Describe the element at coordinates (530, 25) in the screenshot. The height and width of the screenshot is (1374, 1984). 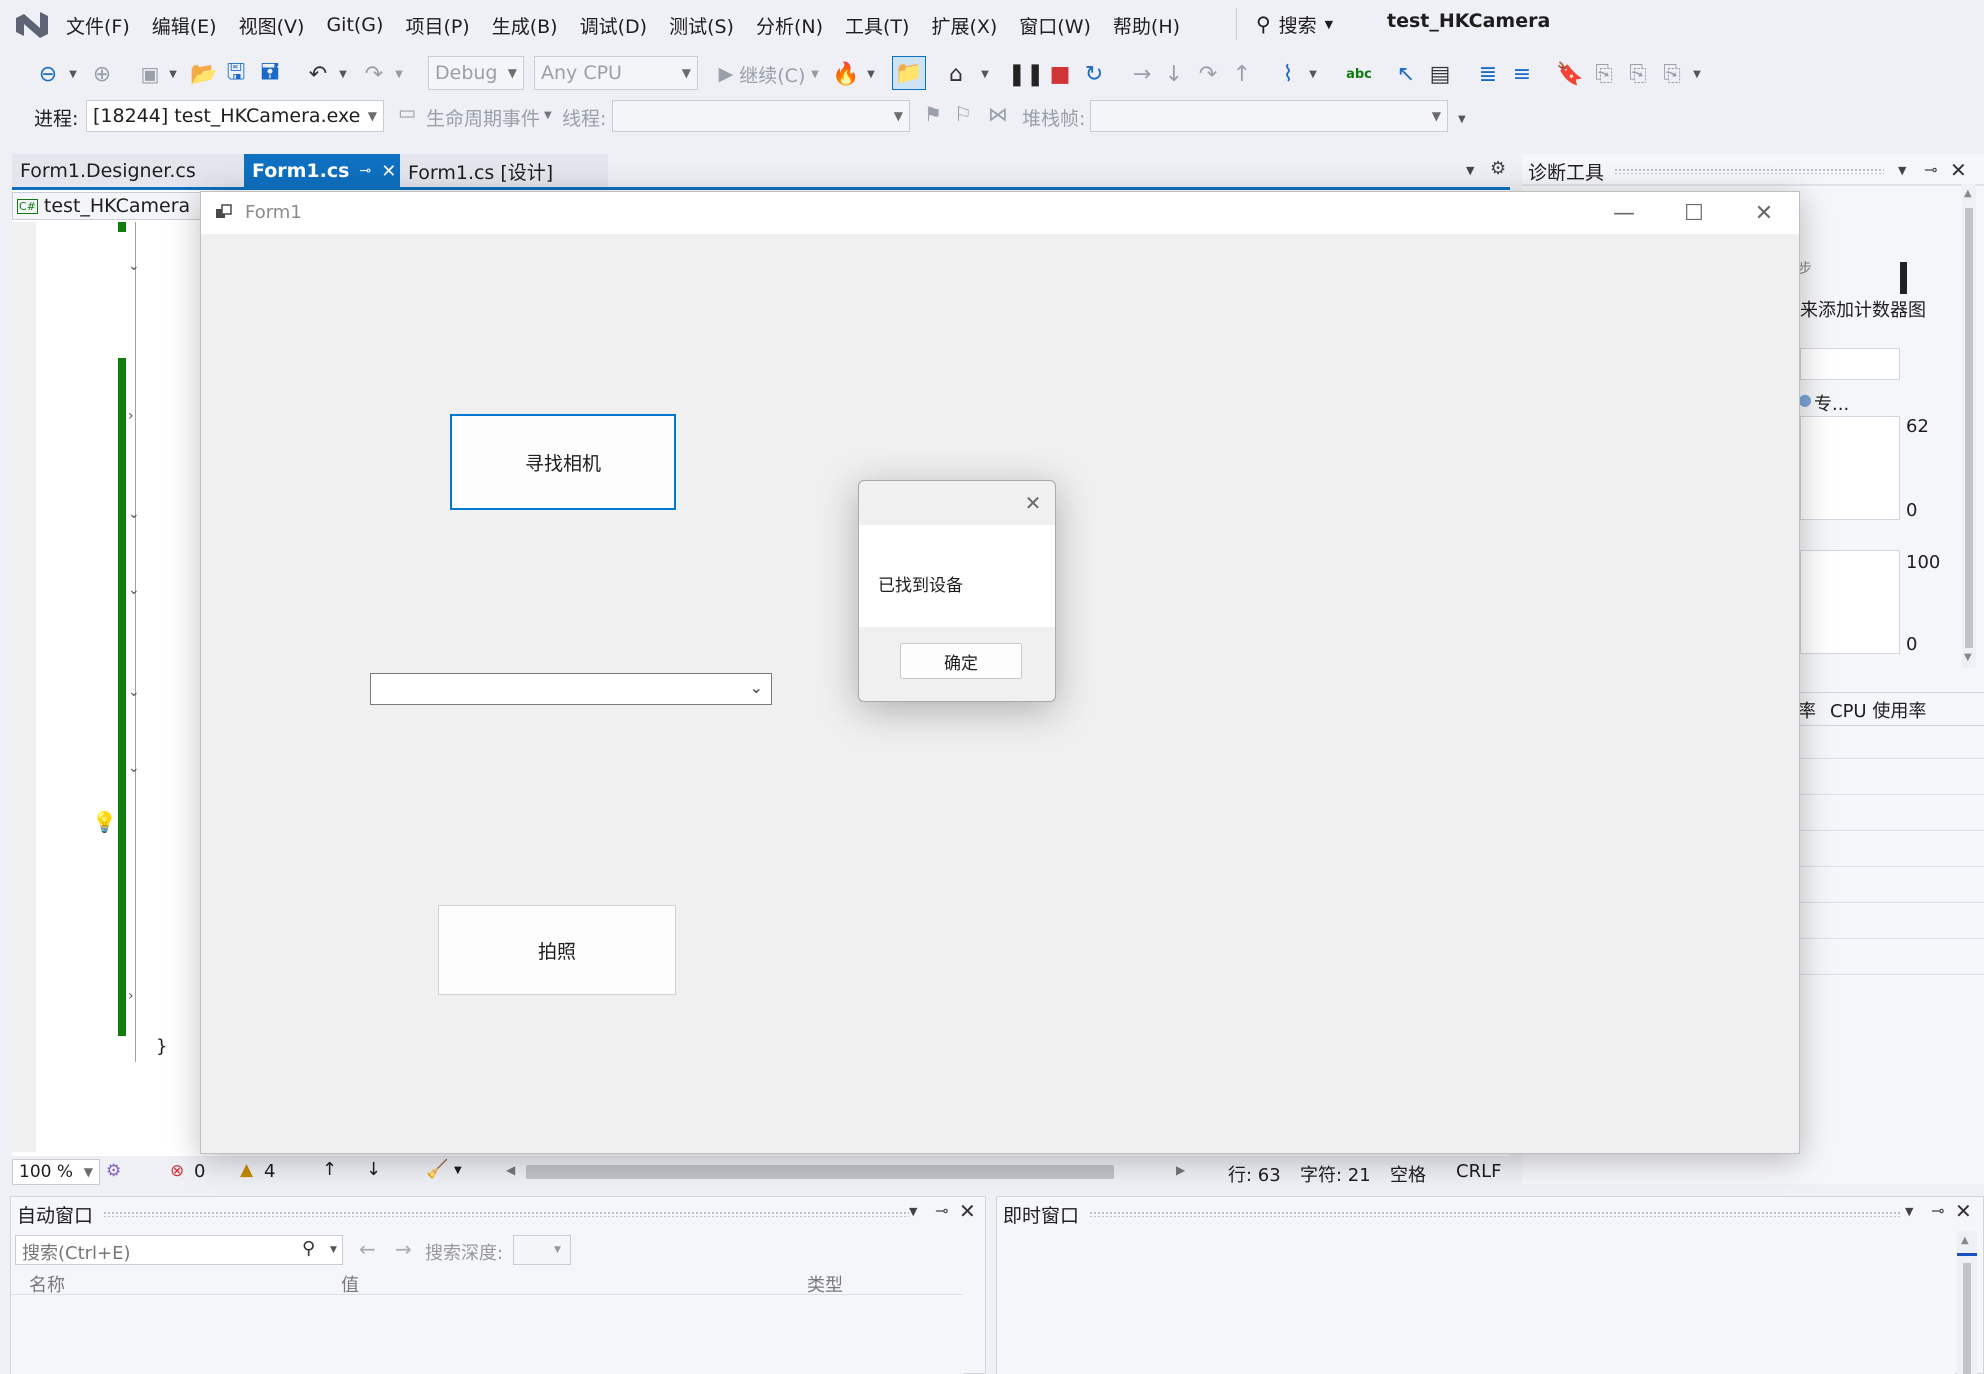
I see `menu-build: 生成(B)` at that location.